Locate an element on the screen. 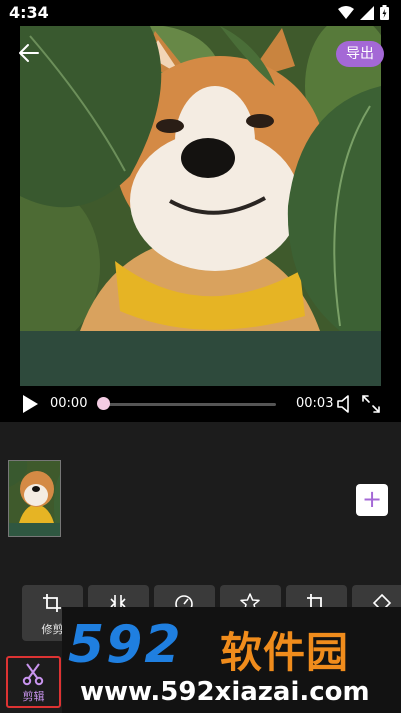  watermark-logo-name: 软件园 is located at coordinates (285, 652).